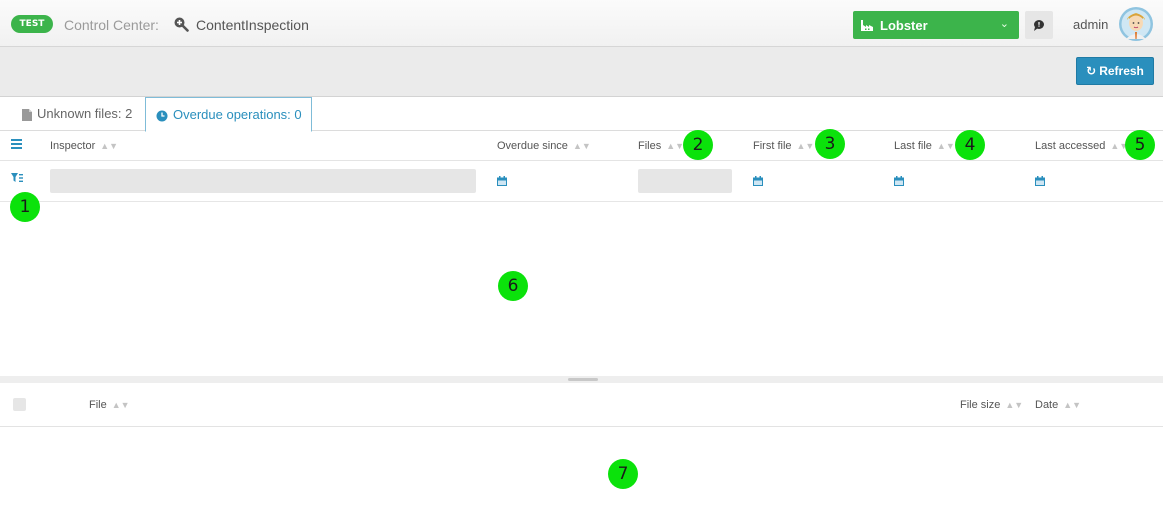 This screenshot has height=521, width=1163. Describe the element at coordinates (181, 24) in the screenshot. I see `magnifier-plus-icon` at that location.